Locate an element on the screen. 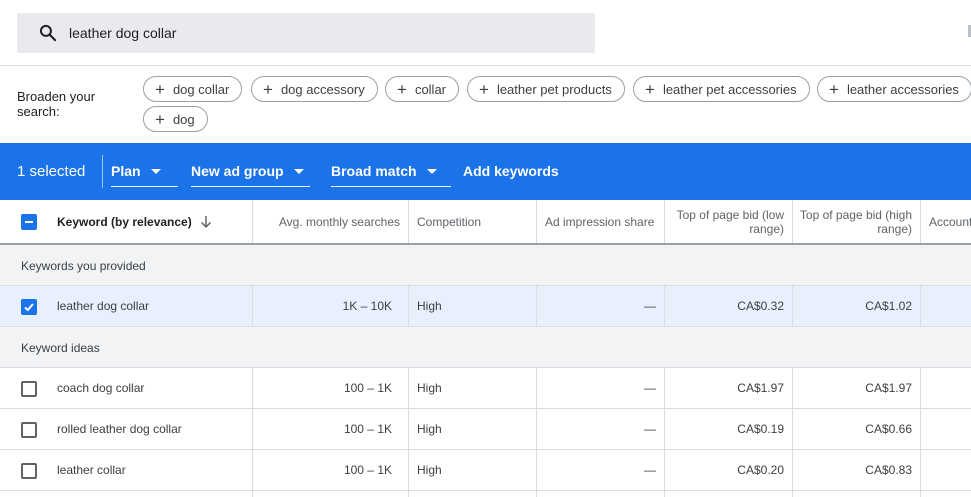 This screenshot has height=497, width=971. column-bid-low: Top of page bid (low range) is located at coordinates (724, 221).